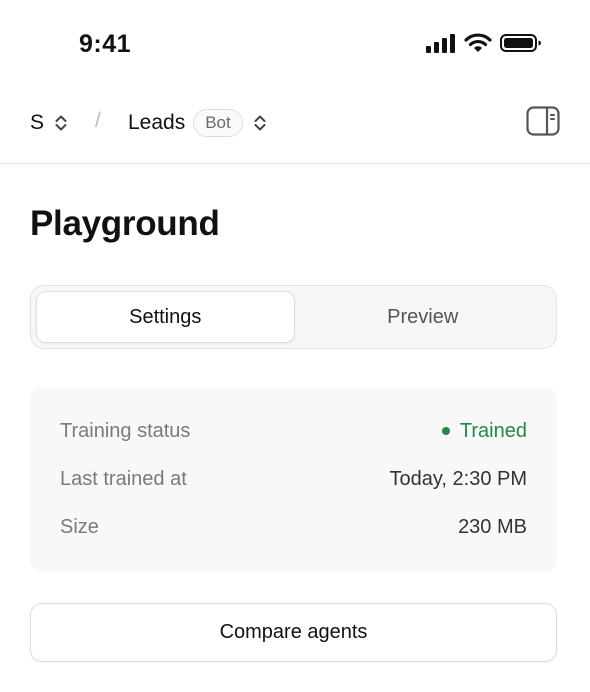  I want to click on info-row-last-trained: Last trained at Today, 2:30 PM, so click(293, 479).